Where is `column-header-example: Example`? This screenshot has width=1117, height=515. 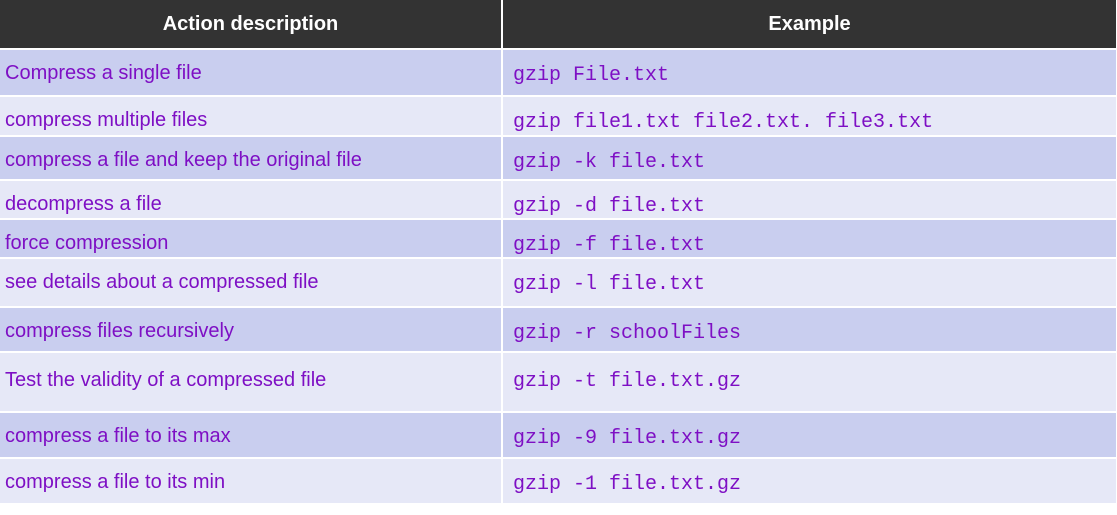 column-header-example: Example is located at coordinates (809, 25).